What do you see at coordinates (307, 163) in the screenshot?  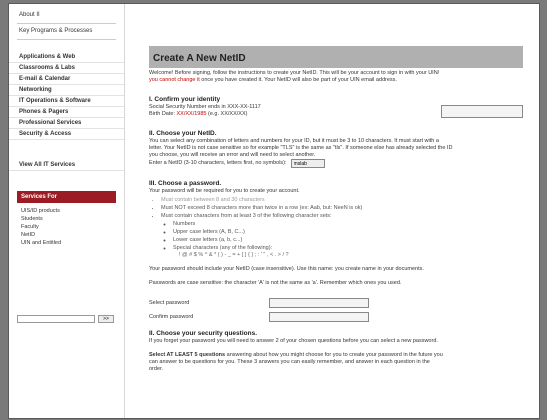 I see `netid-input` at bounding box center [307, 163].